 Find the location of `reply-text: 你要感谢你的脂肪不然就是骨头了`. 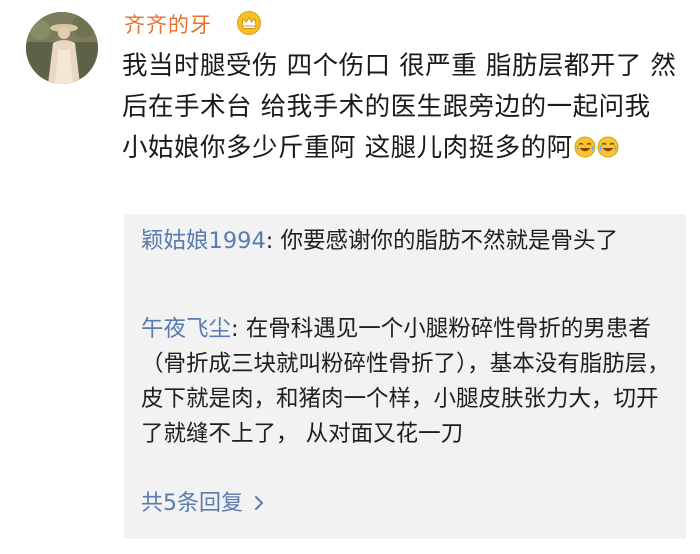

reply-text: 你要感谢你的脂肪不然就是骨头了 is located at coordinates (449, 241).